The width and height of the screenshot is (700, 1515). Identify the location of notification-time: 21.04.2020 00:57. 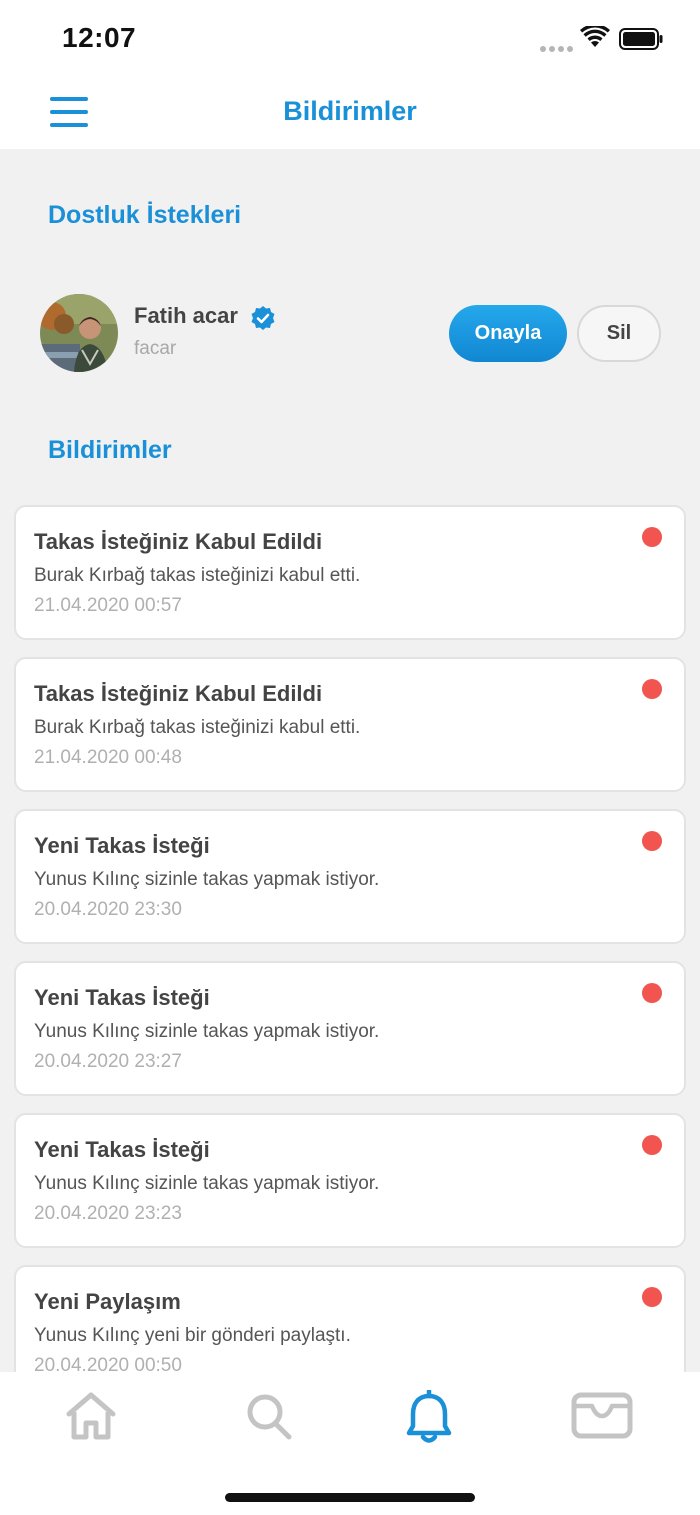
(108, 605).